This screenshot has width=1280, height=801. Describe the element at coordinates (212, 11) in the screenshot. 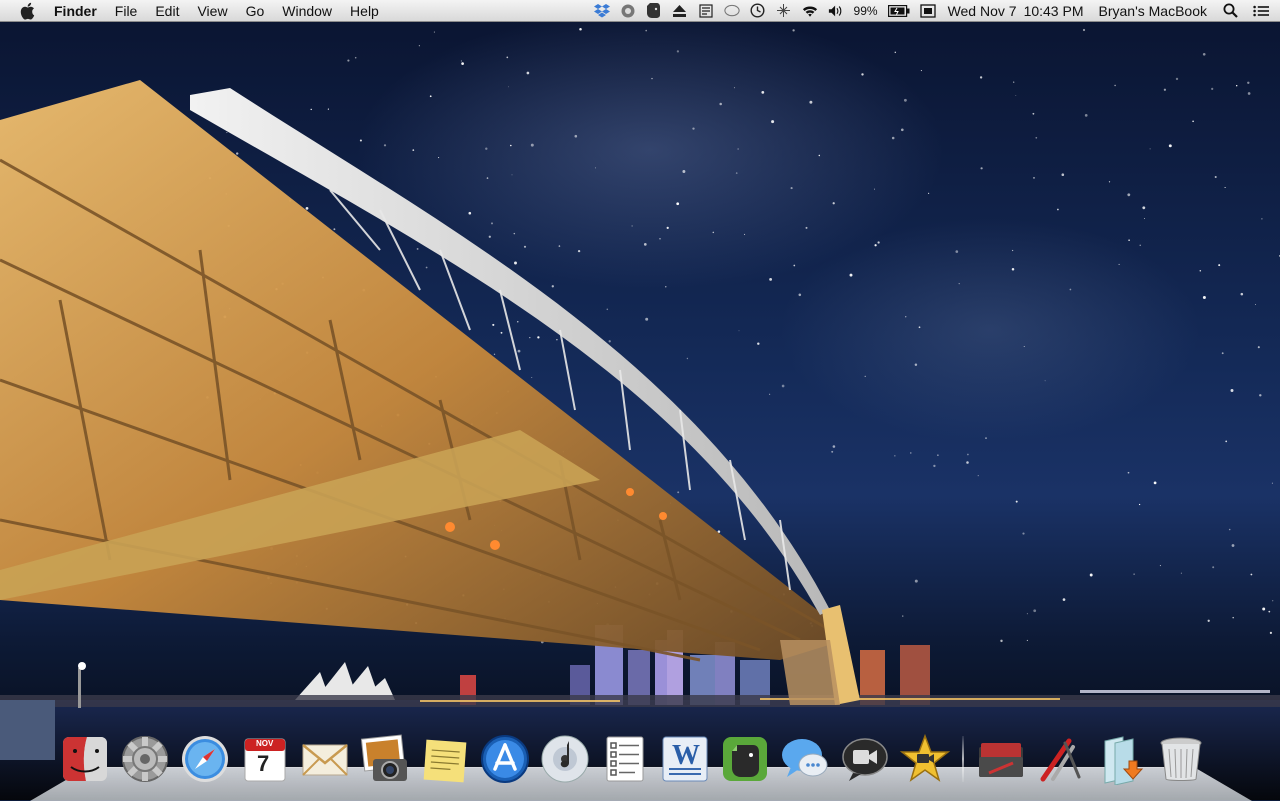

I see `view-menu: View` at that location.